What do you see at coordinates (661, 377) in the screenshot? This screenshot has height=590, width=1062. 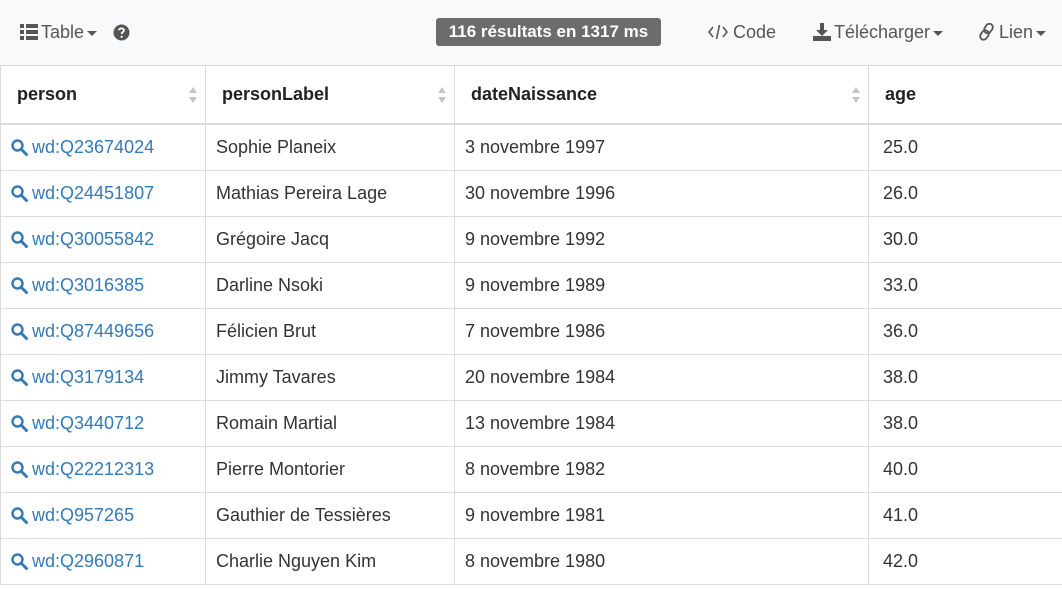 I see `birth-date-cell: 20 novembre 1984` at bounding box center [661, 377].